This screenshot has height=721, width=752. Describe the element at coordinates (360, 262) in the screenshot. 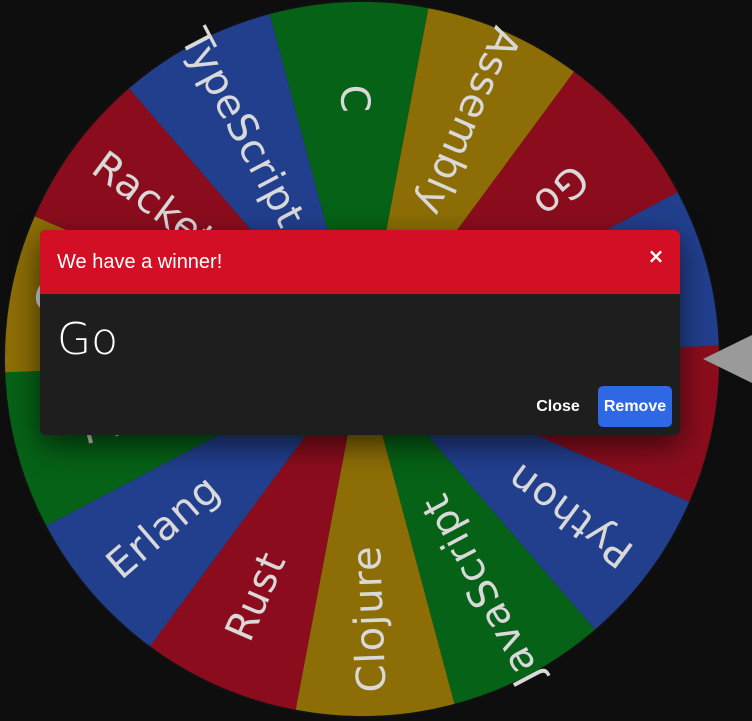

I see `dialog-header: We have a winner! ×` at that location.